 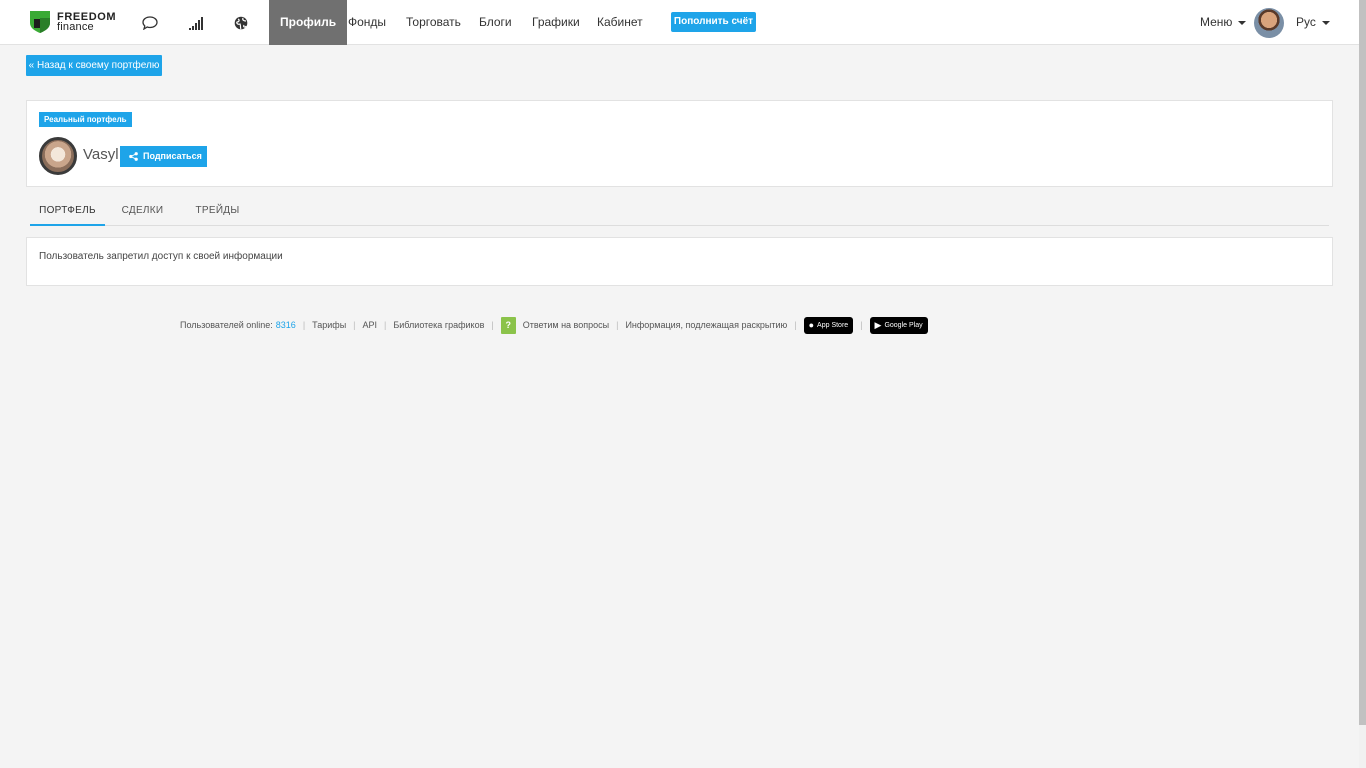 I want to click on app-store-label: App Store, so click(x=833, y=325).